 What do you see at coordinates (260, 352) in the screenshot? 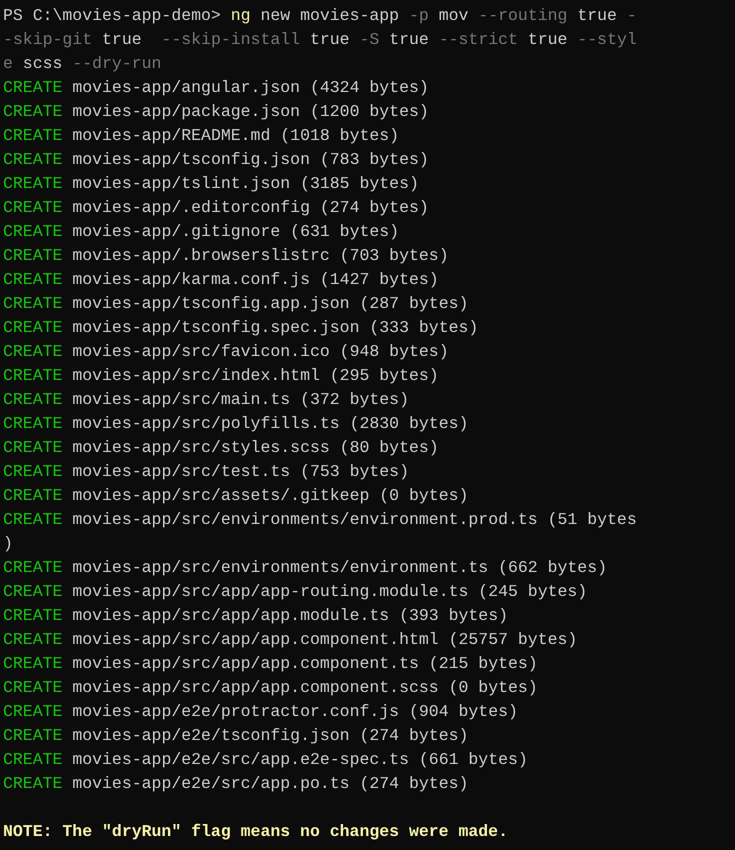
I see `file-path-output: movies-app/src/favicon.ico (948 bytes)` at bounding box center [260, 352].